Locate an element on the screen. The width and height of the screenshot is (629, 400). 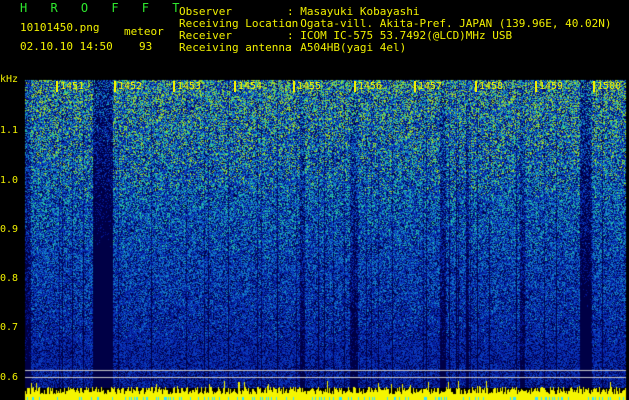
x-tick-label: 1500 is located at coordinates (607, 86).